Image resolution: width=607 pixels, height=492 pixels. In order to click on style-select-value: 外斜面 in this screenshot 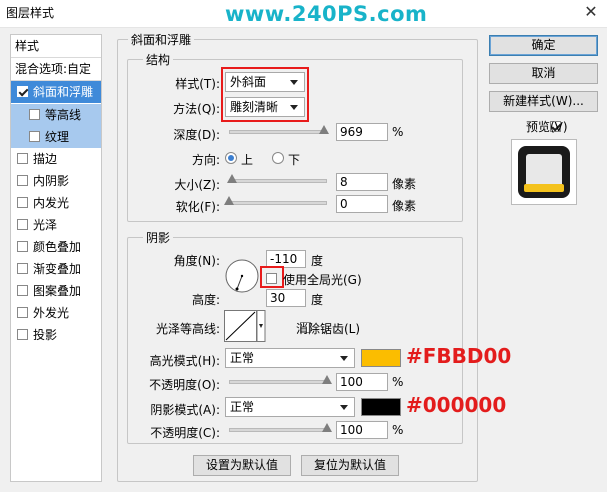, I will do `click(248, 82)`.